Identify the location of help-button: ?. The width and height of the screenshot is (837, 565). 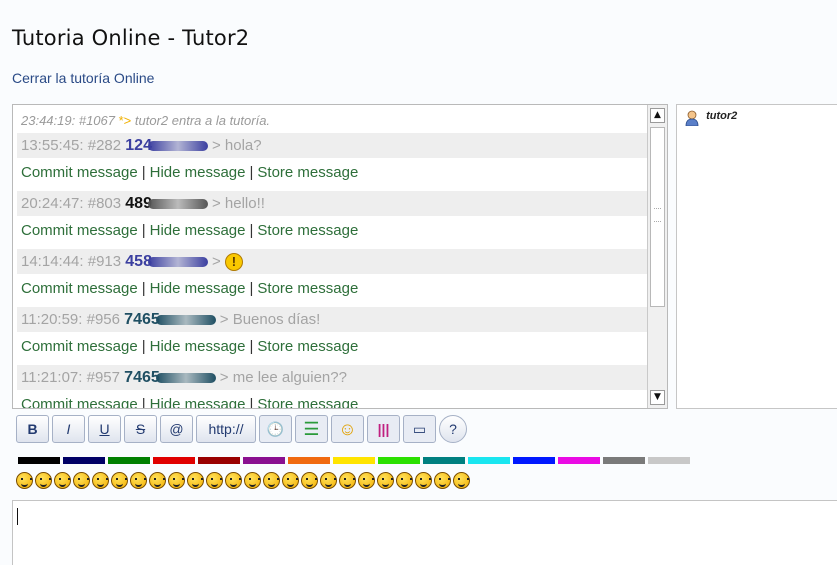
(453, 429).